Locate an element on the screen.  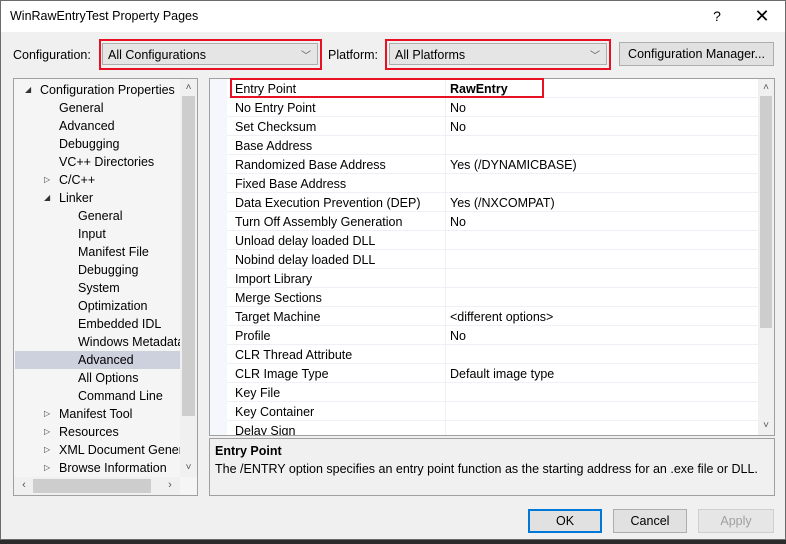
property-value: RawEntry is located at coordinates (479, 89).